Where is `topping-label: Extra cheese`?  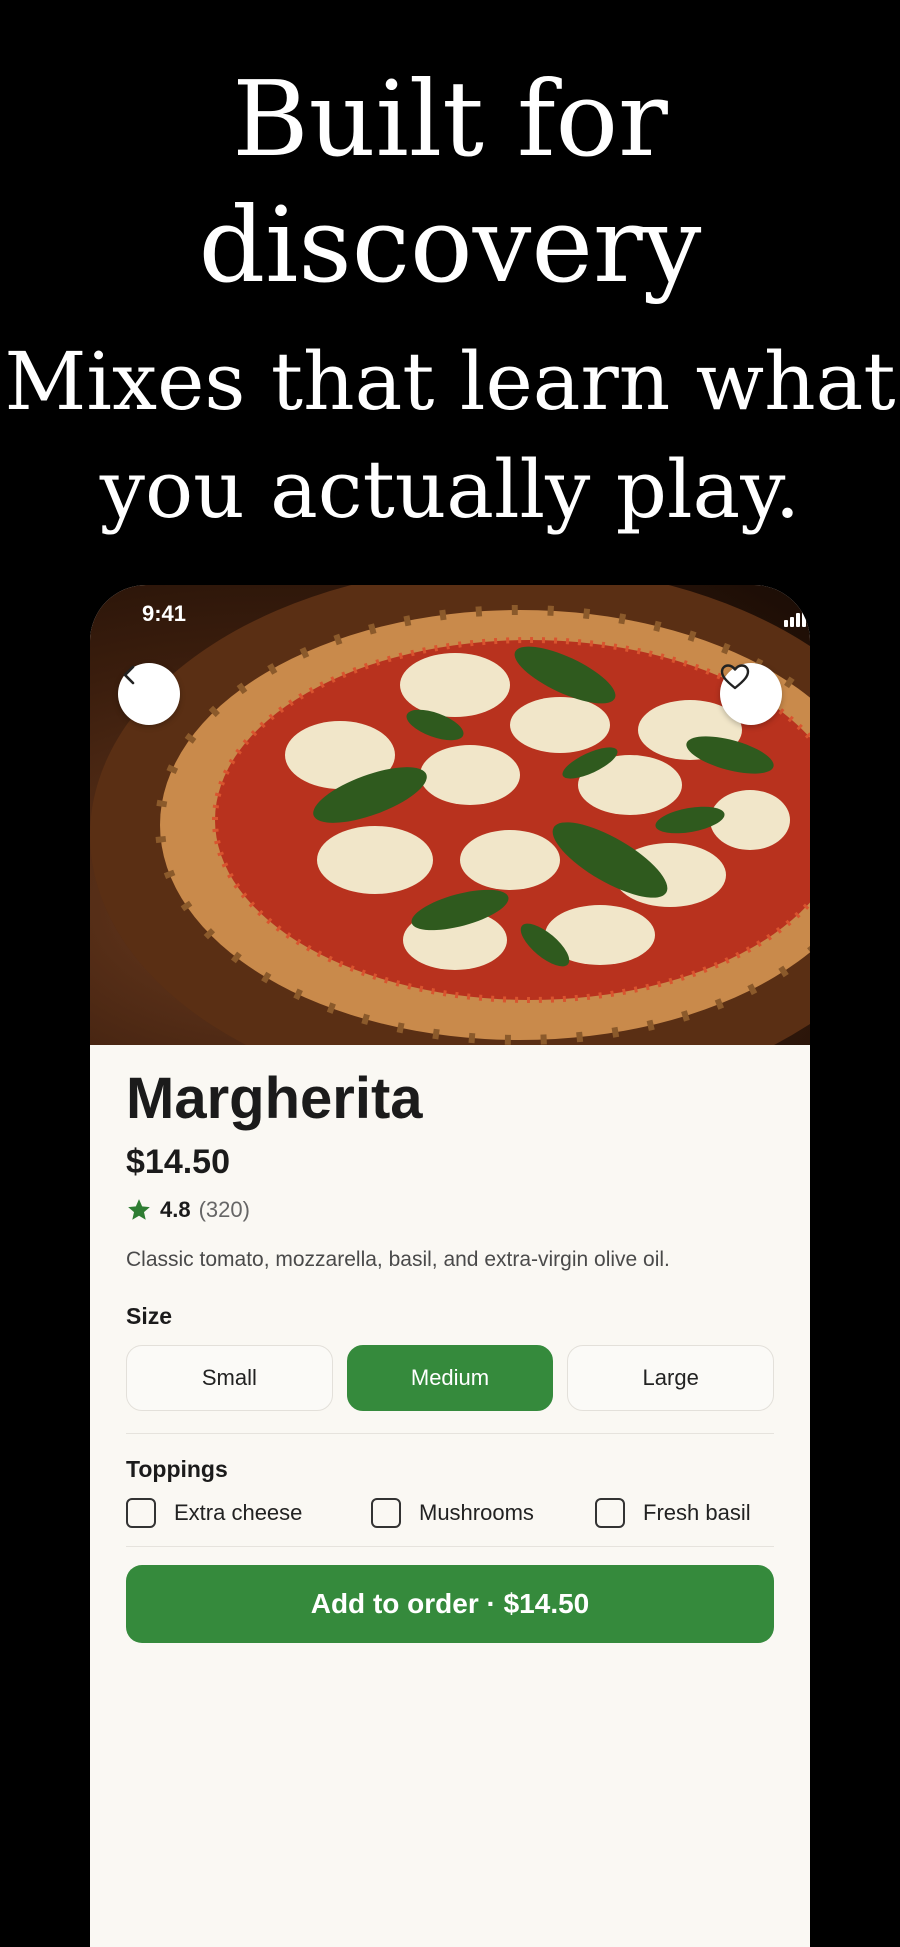 topping-label: Extra cheese is located at coordinates (238, 1512).